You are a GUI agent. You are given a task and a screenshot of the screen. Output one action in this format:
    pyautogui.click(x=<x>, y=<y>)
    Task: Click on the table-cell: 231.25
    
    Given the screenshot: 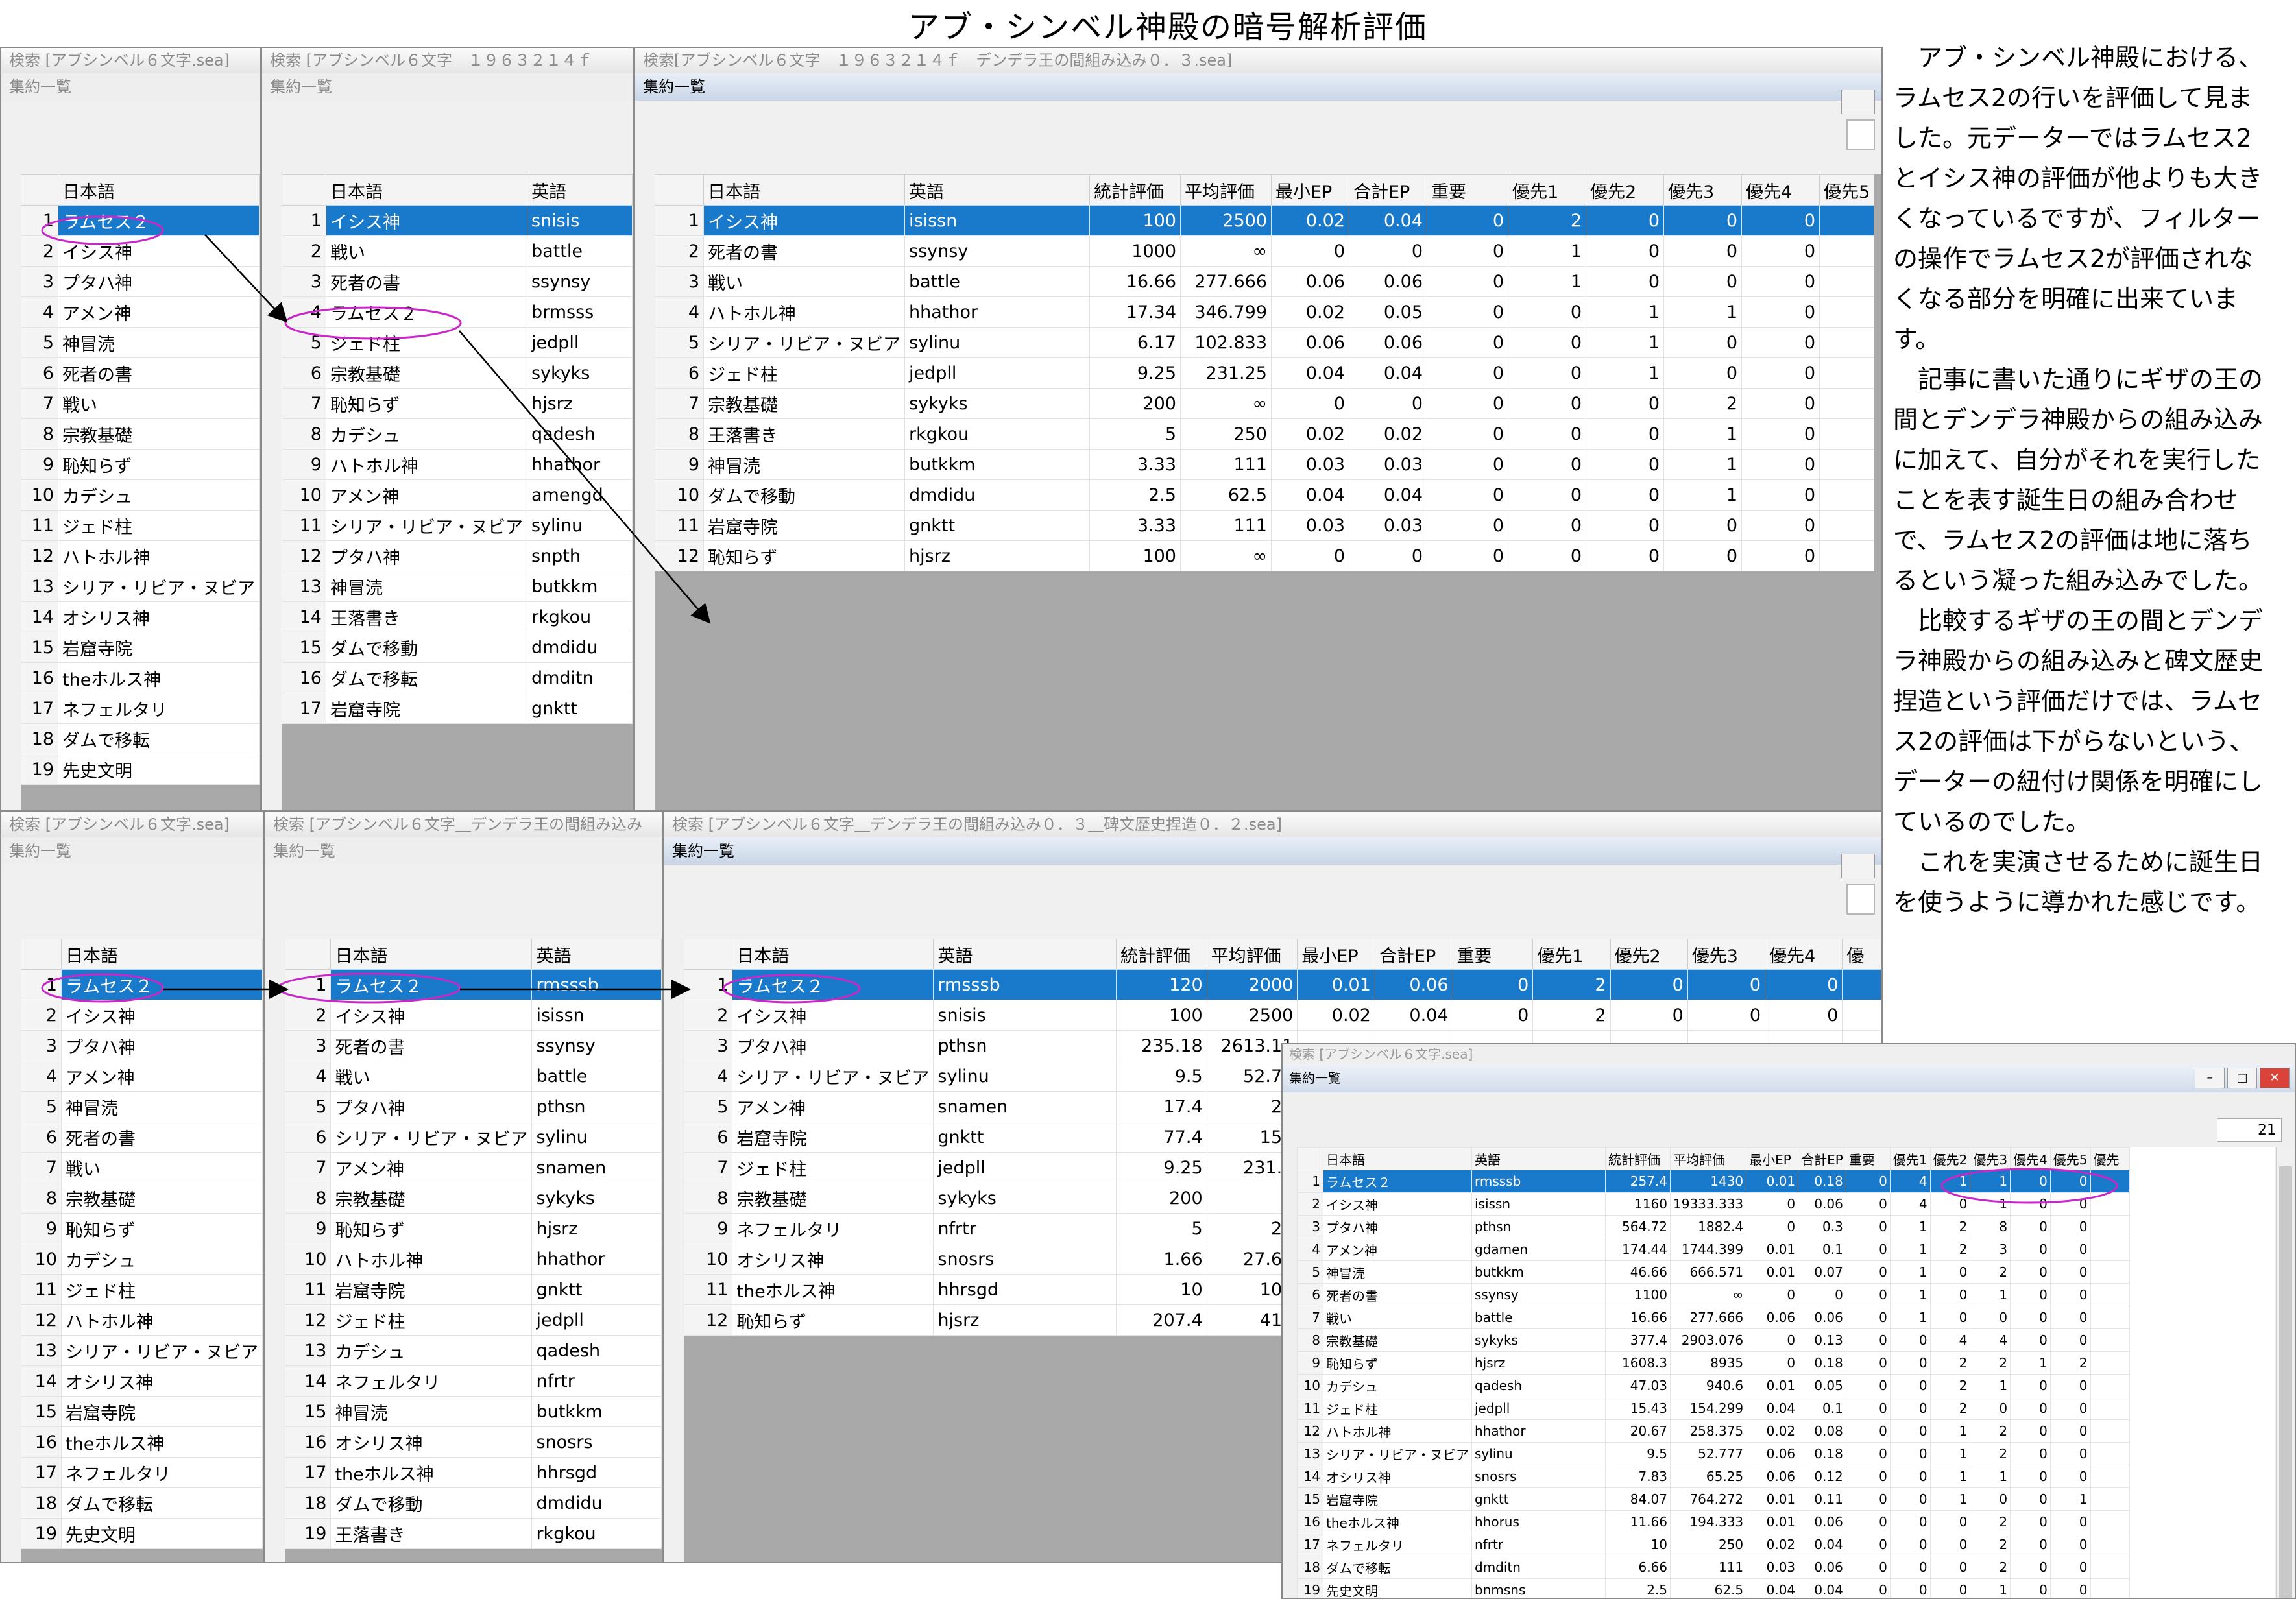 What is the action you would take?
    pyautogui.click(x=1226, y=373)
    